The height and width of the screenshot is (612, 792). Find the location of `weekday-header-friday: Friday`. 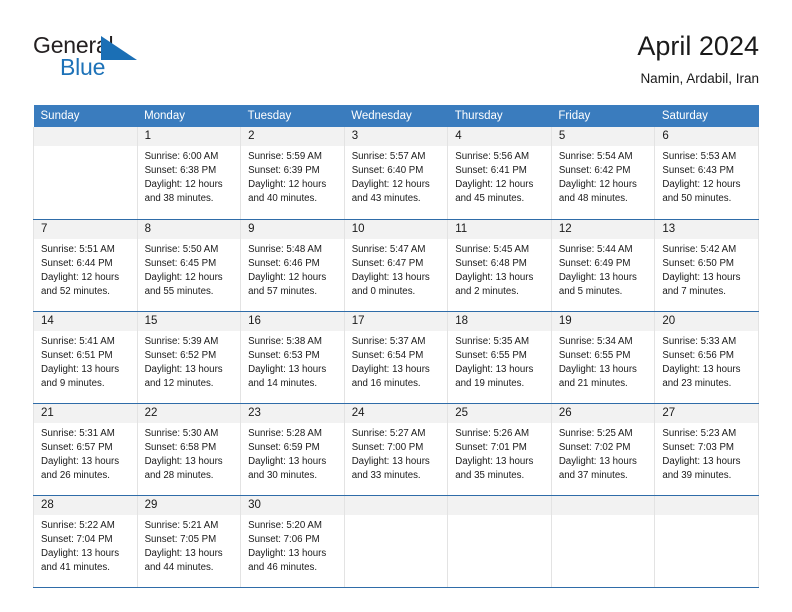

weekday-header-friday: Friday is located at coordinates (603, 116).